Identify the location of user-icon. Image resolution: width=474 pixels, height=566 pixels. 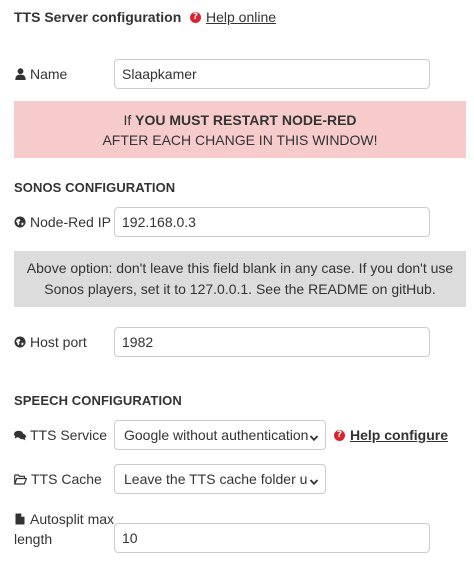
(20, 74).